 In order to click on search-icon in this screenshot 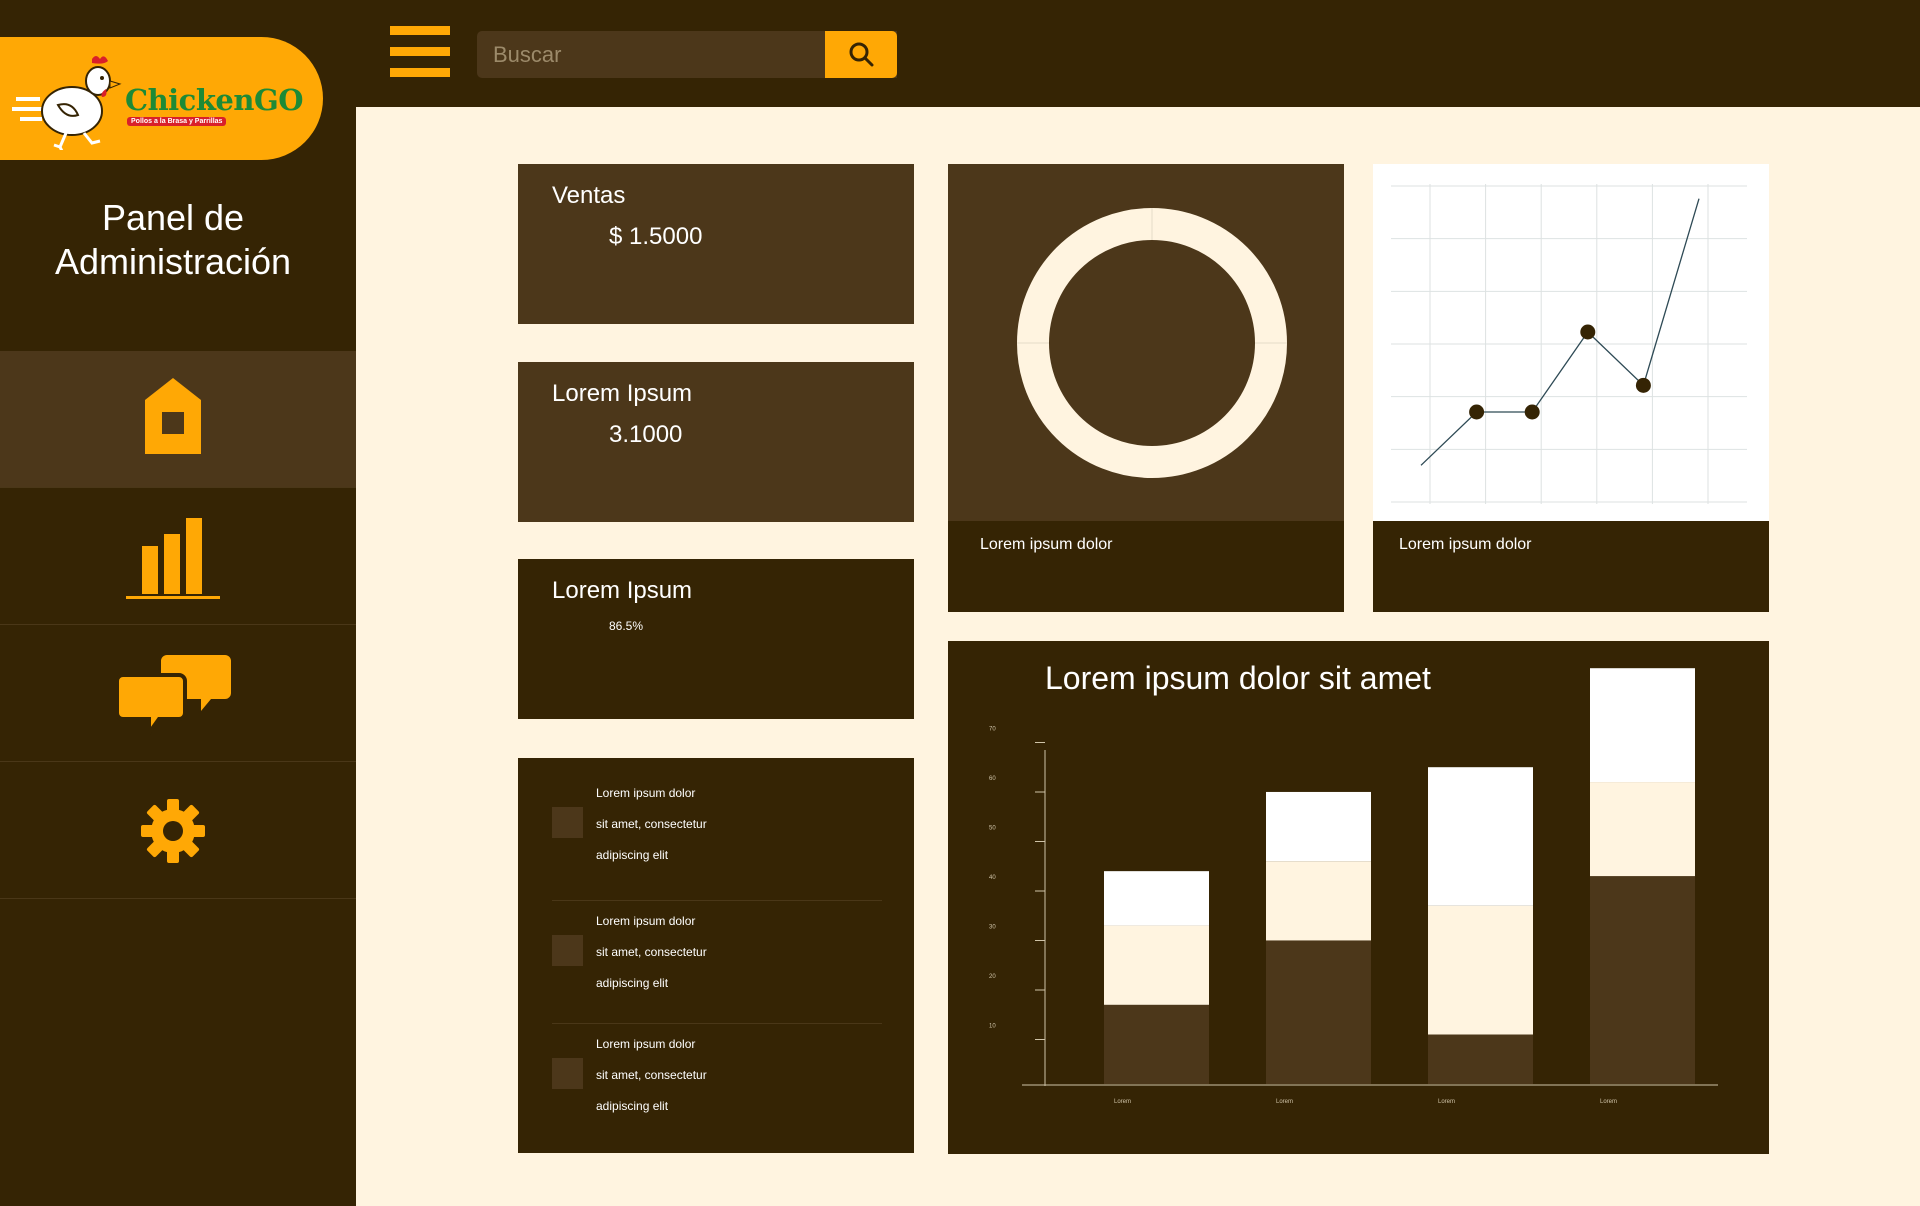, I will do `click(861, 54)`.